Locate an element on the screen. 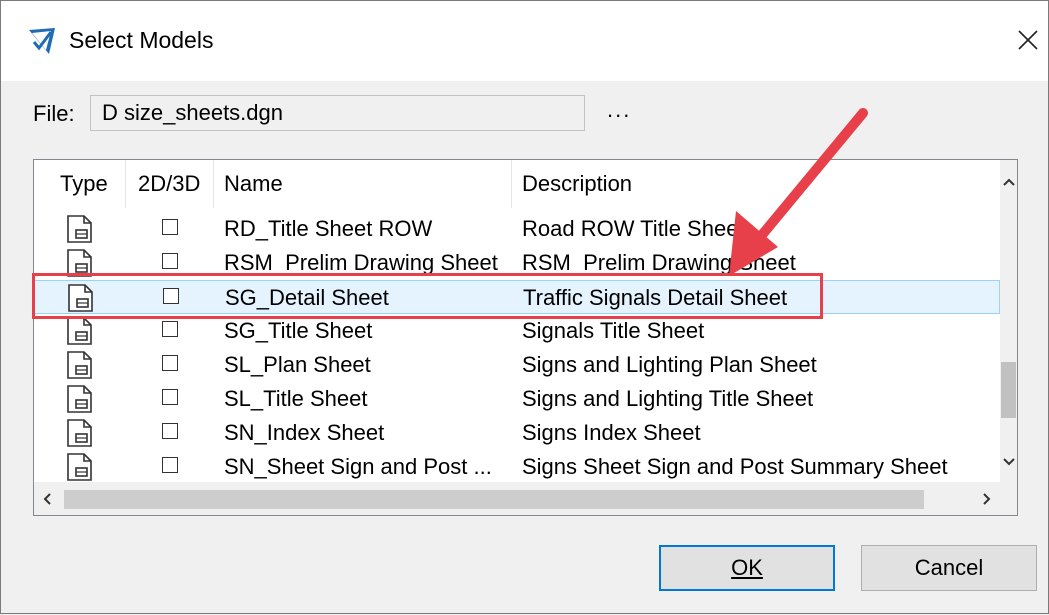  scroll-down-button is located at coordinates (1008, 462).